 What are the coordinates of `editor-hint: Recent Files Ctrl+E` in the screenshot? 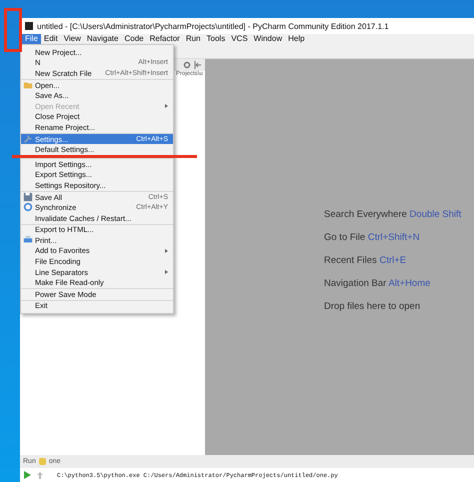 It's located at (366, 260).